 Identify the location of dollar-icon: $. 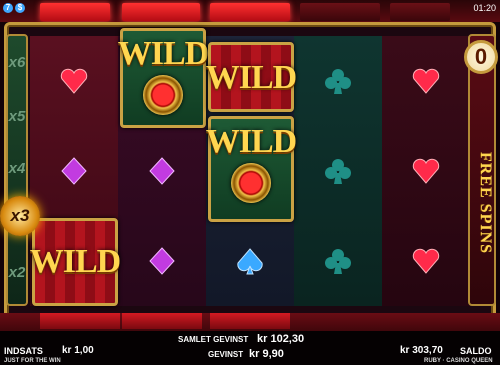
(20, 8).